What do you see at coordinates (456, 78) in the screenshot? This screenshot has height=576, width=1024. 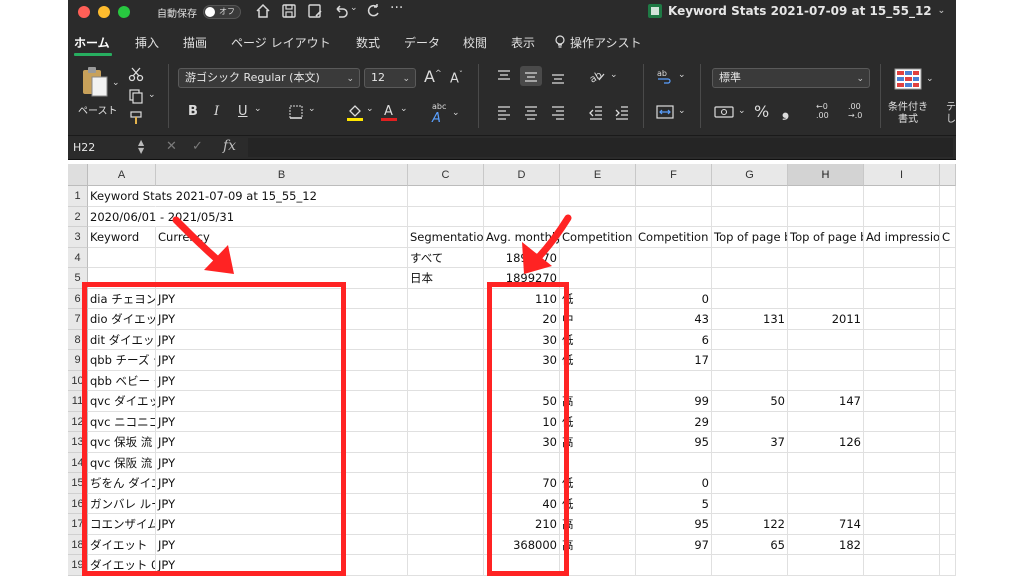 I see `shrink-font-button: Aˇ` at bounding box center [456, 78].